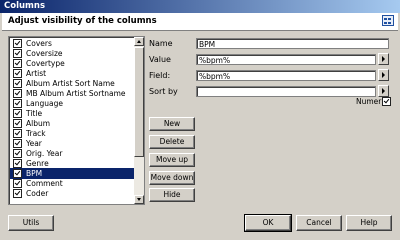 The height and width of the screenshot is (240, 400). Describe the element at coordinates (172, 178) in the screenshot. I see `move-down-button: Move down` at that location.